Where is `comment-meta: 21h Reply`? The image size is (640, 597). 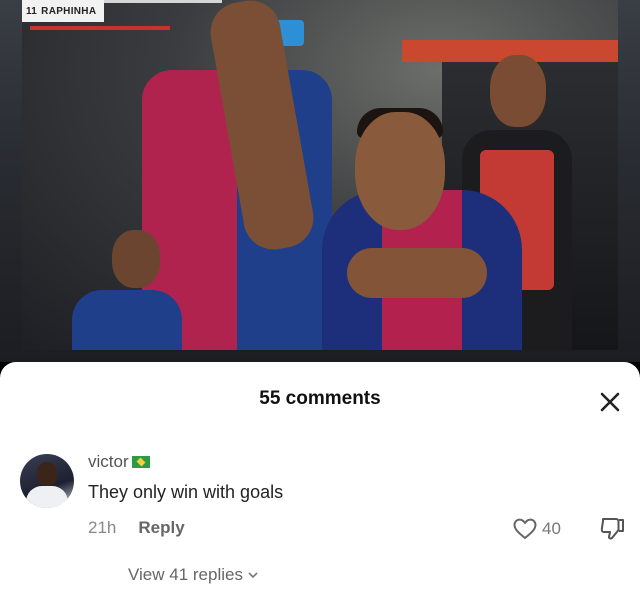
comment-meta: 21h Reply is located at coordinates (136, 528).